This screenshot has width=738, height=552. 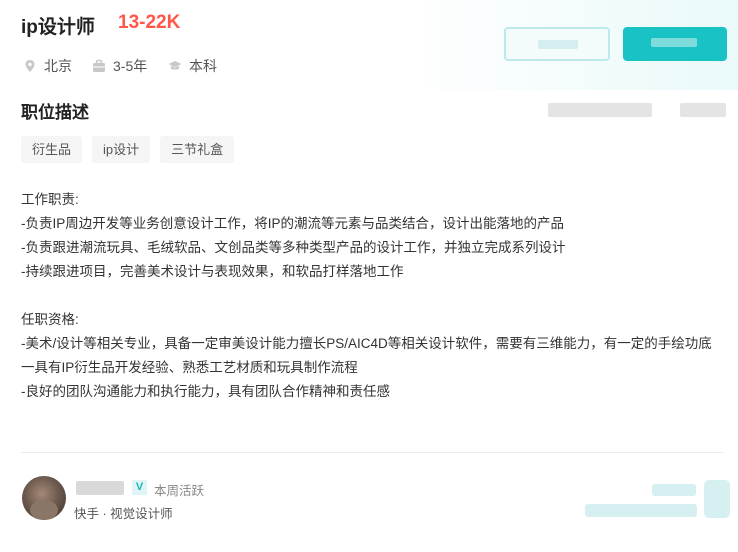 What do you see at coordinates (179, 491) in the screenshot?
I see `activity-status: 本周活跃` at bounding box center [179, 491].